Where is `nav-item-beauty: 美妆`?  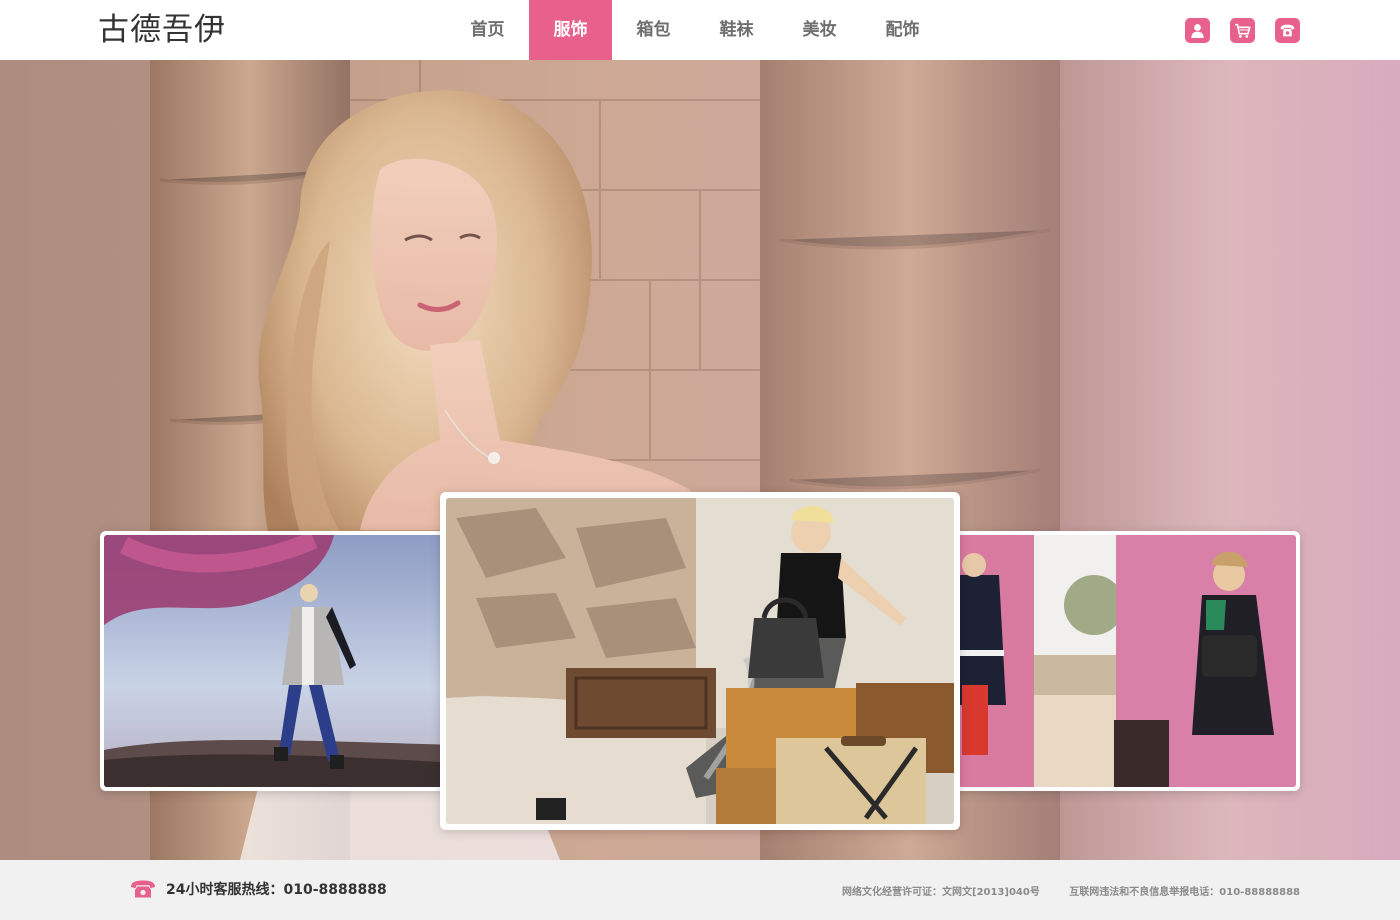
nav-item-beauty: 美妆 is located at coordinates (819, 30).